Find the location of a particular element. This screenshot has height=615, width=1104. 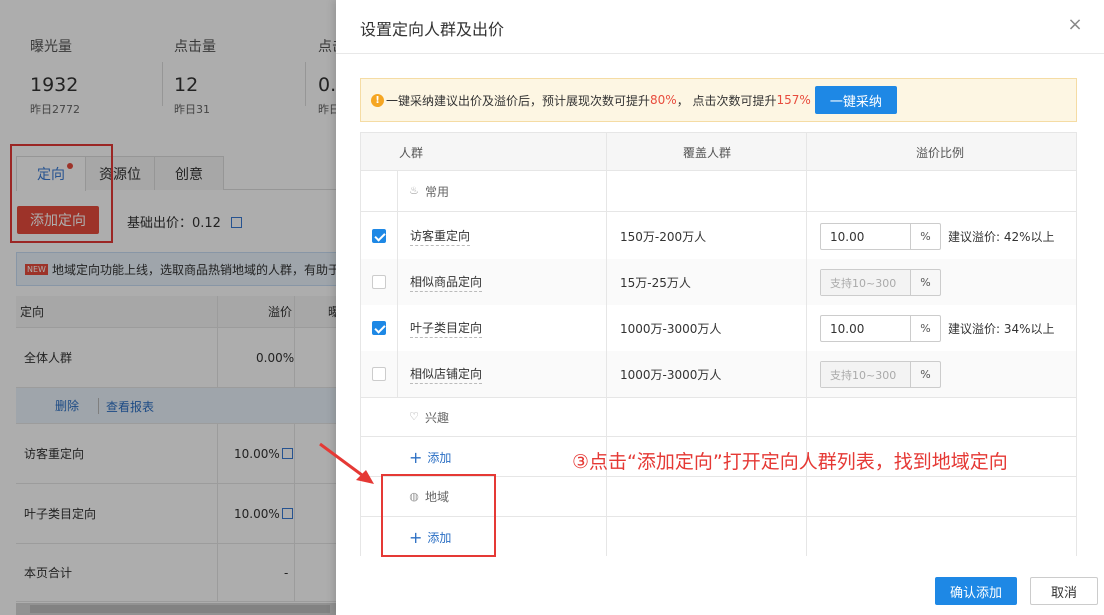

row-name: 叶子类目定向 is located at coordinates (446, 328).